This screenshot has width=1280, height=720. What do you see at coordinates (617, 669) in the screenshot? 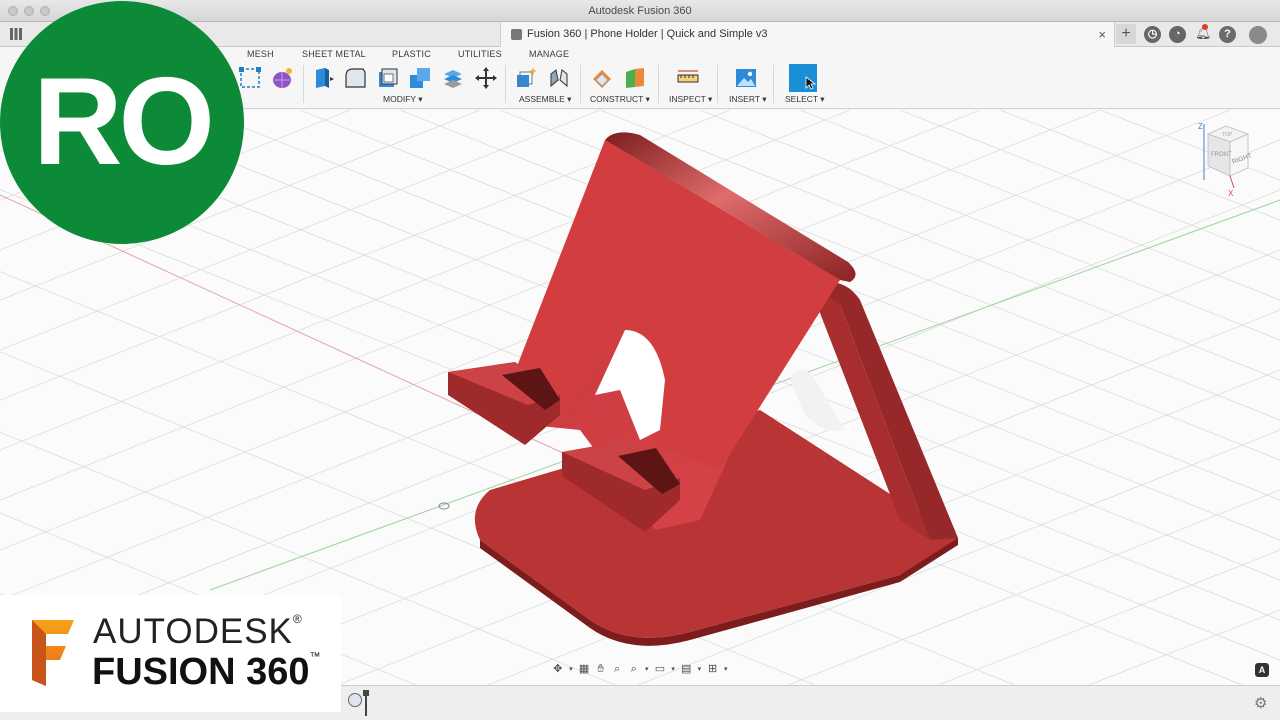
I see `zoom-icon: ⌕` at bounding box center [617, 669].